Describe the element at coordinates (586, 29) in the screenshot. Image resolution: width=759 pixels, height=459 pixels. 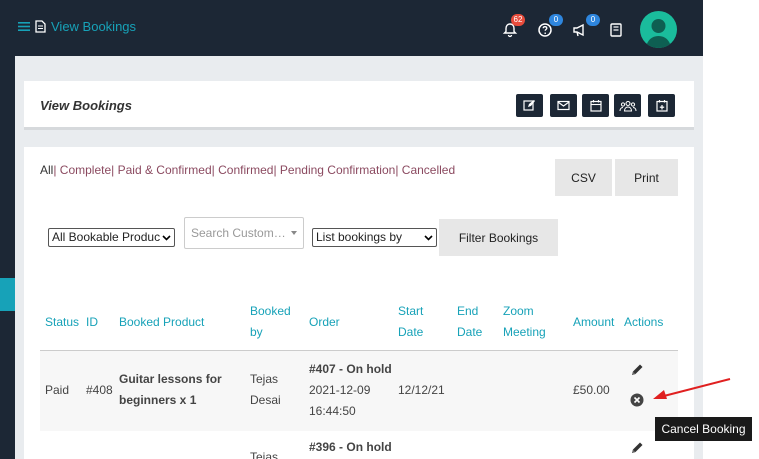
I see `announcements-button: 0` at that location.